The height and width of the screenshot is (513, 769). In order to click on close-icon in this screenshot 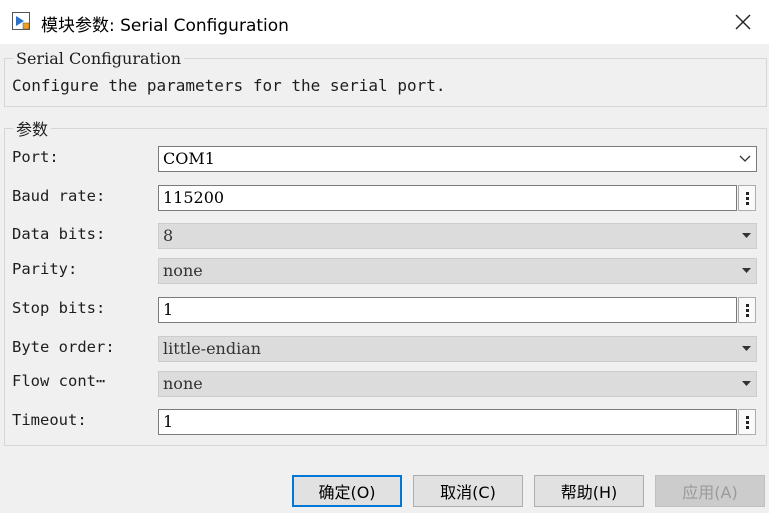, I will do `click(743, 22)`.